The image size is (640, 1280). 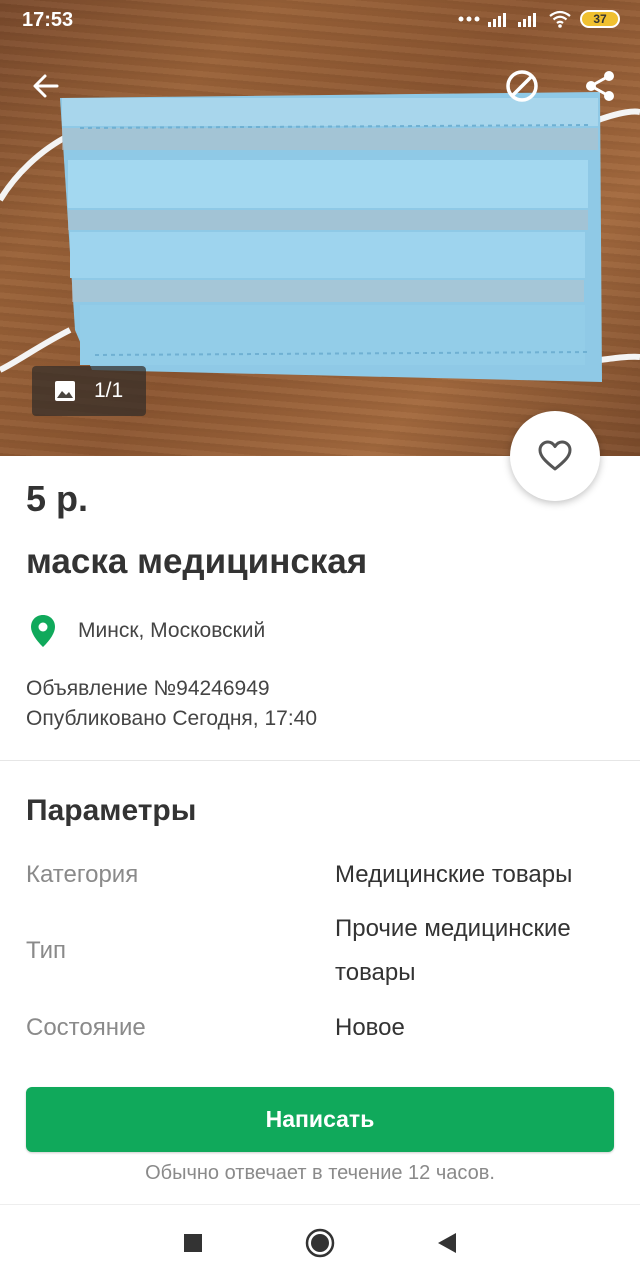 I want to click on arrow-left-icon, so click(x=46, y=86).